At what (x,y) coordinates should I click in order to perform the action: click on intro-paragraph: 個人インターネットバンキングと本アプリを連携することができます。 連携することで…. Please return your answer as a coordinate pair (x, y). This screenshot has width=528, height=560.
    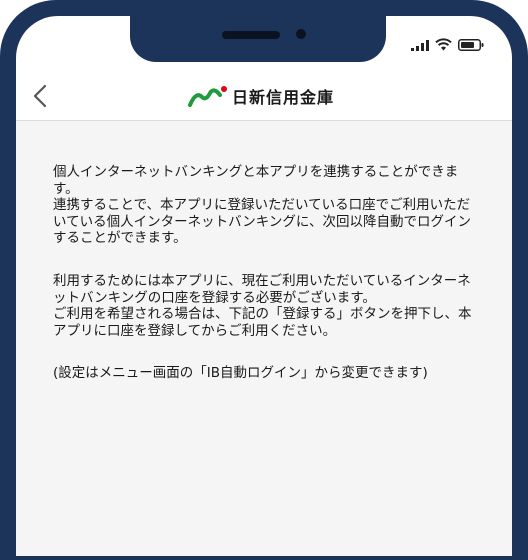
    Looking at the image, I should click on (262, 205).